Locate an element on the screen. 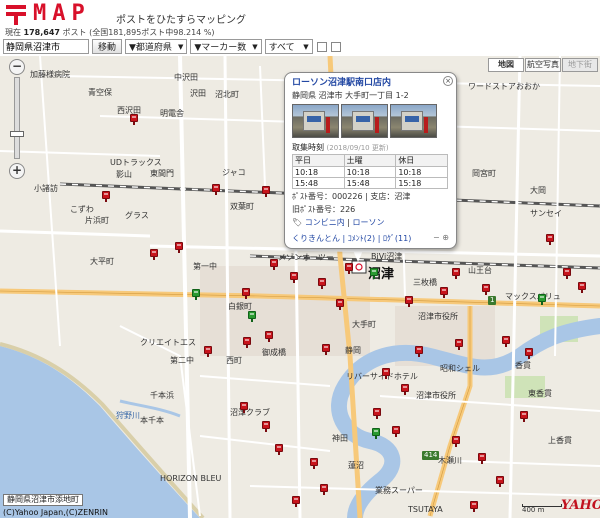 This screenshot has height=518, width=600. zoom-control: − + is located at coordinates (17, 119).